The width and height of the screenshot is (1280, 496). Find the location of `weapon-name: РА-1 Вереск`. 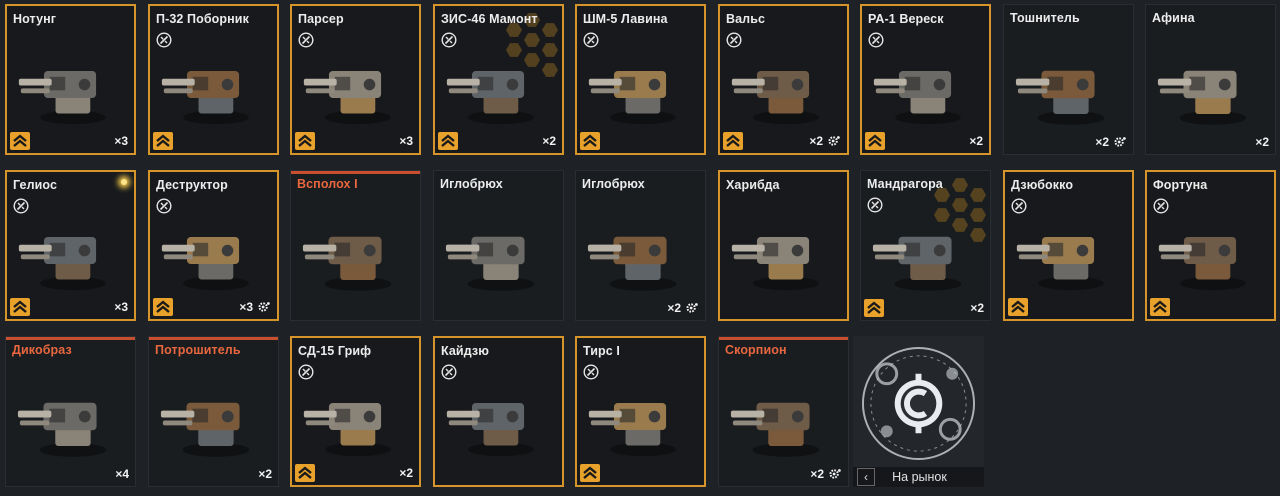

weapon-name: РА-1 Вереск is located at coordinates (906, 19).